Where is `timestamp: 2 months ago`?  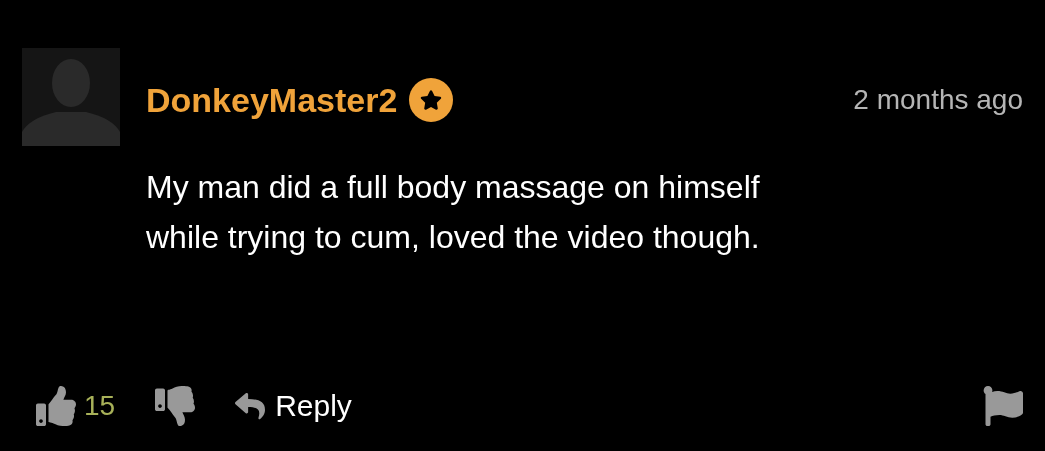
timestamp: 2 months ago is located at coordinates (938, 100).